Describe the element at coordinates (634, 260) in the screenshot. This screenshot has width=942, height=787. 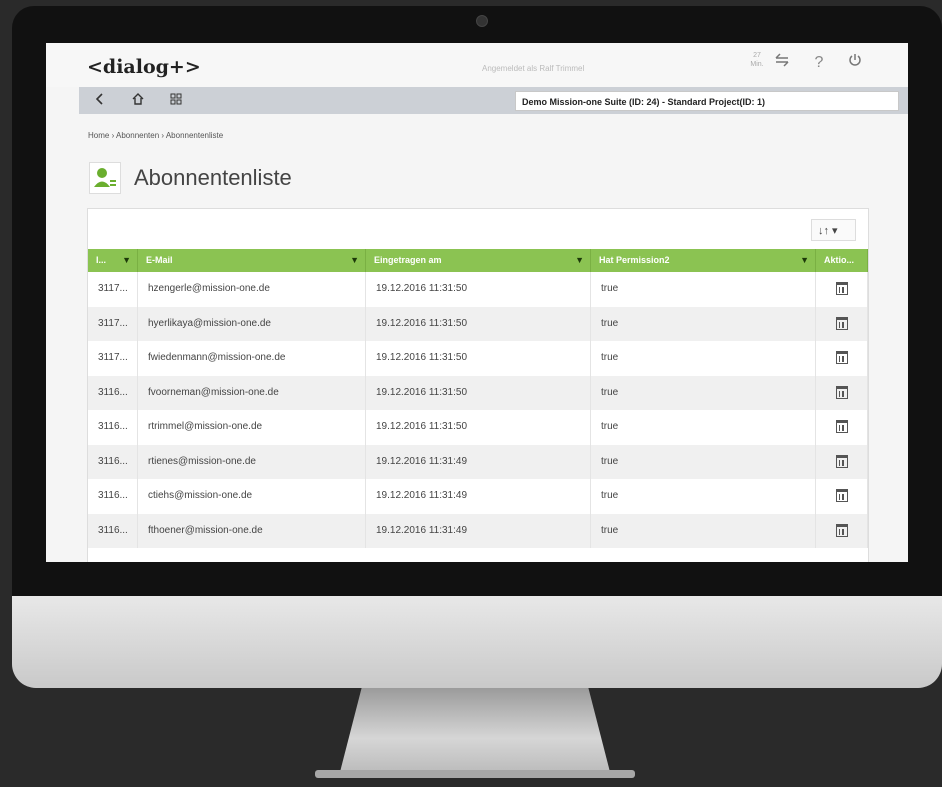
I see `column-label: Hat Permission2` at that location.